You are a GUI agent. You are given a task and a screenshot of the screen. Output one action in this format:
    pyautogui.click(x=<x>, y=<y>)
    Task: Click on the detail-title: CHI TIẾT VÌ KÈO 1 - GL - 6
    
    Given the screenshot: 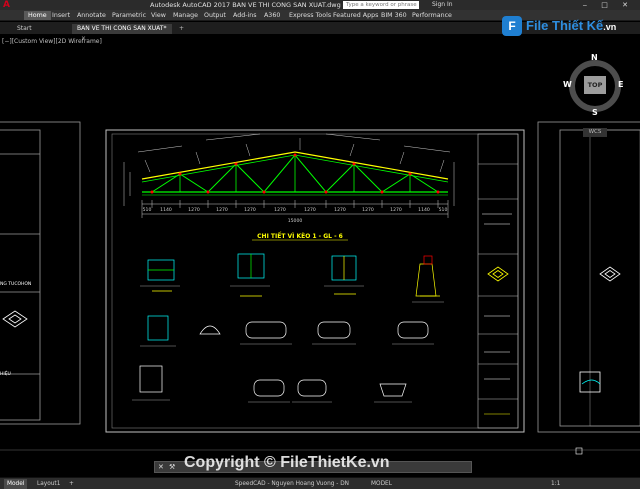 What is the action you would take?
    pyautogui.click(x=300, y=236)
    